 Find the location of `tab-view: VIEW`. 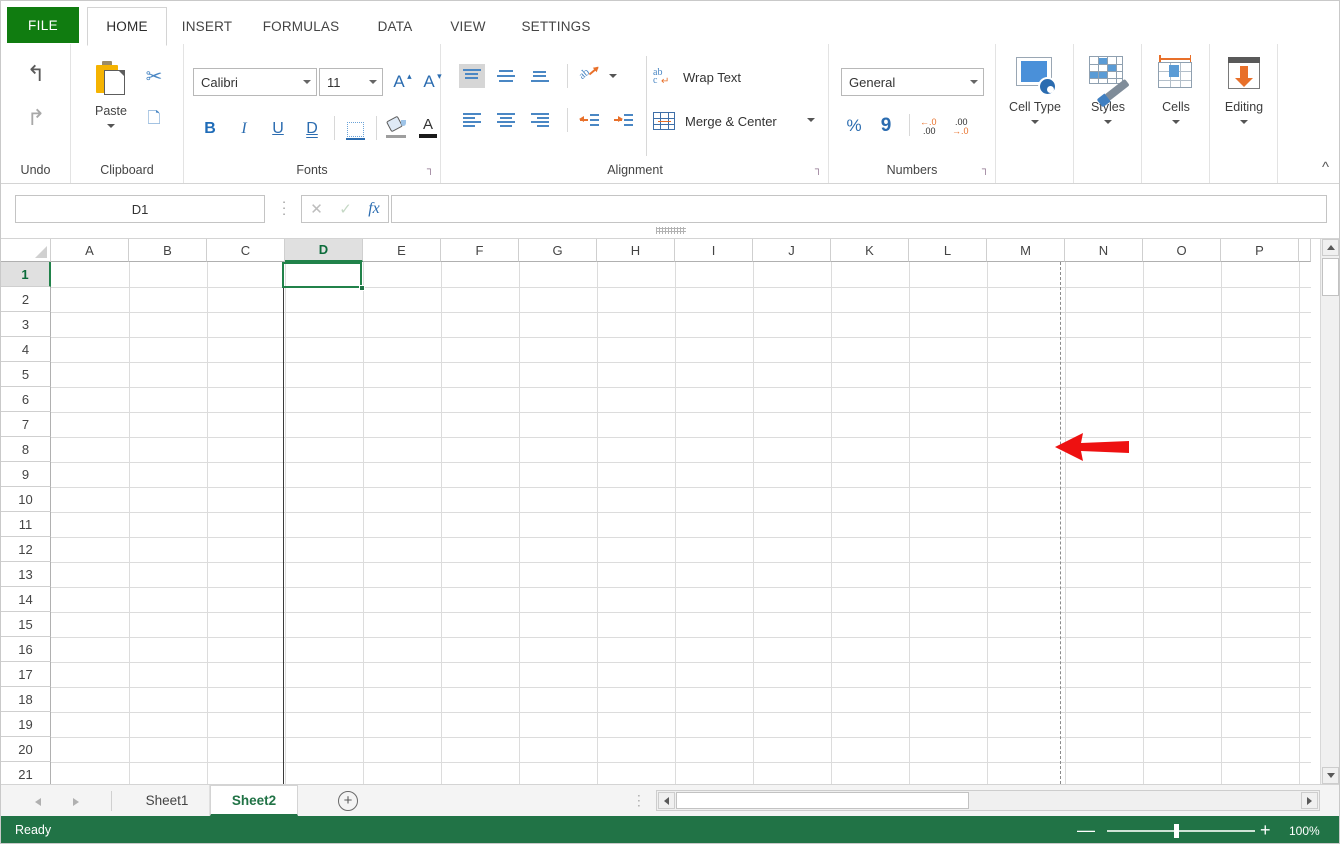

tab-view: VIEW is located at coordinates (468, 26).